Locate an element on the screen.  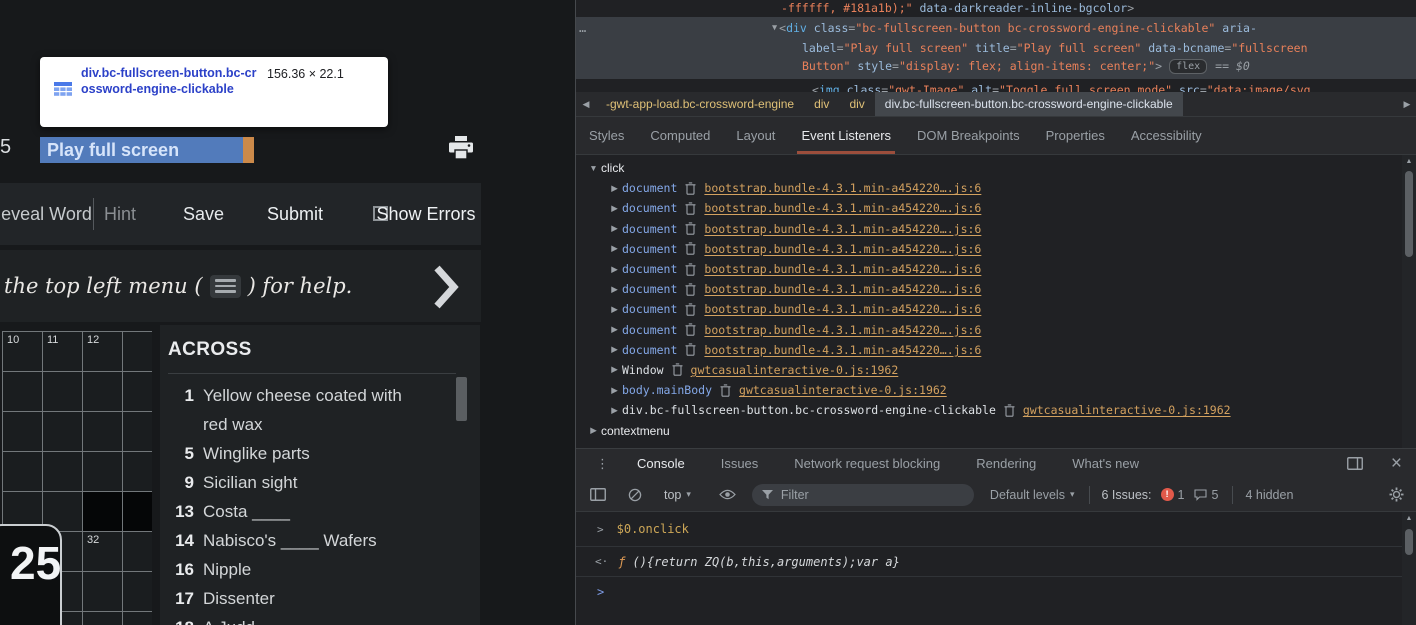
grid-cell: 32 is located at coordinates (102, 551).